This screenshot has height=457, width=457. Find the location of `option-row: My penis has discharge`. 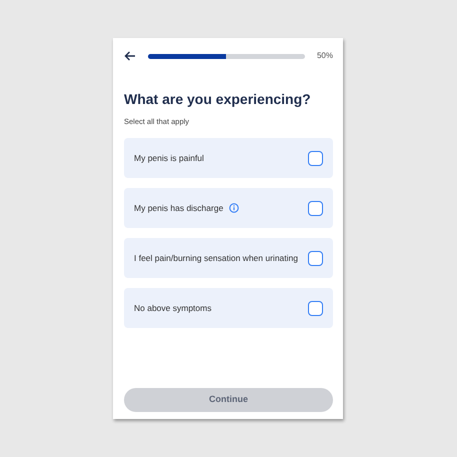

option-row: My penis has discharge is located at coordinates (228, 208).